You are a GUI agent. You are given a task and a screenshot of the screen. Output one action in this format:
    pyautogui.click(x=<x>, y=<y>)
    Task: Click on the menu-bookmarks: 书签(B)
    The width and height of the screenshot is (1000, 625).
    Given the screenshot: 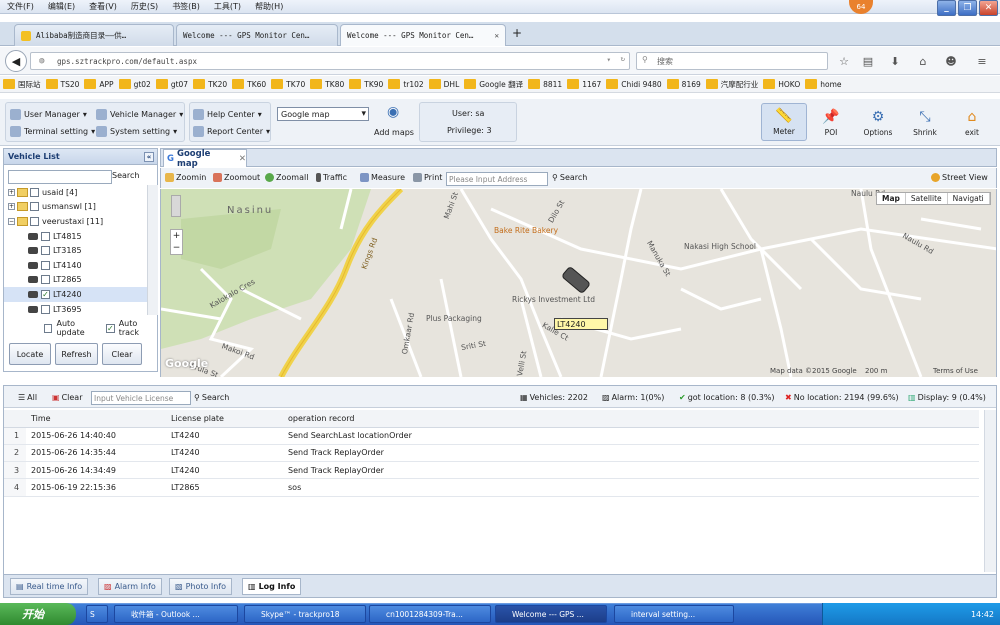 What is the action you would take?
    pyautogui.click(x=186, y=6)
    